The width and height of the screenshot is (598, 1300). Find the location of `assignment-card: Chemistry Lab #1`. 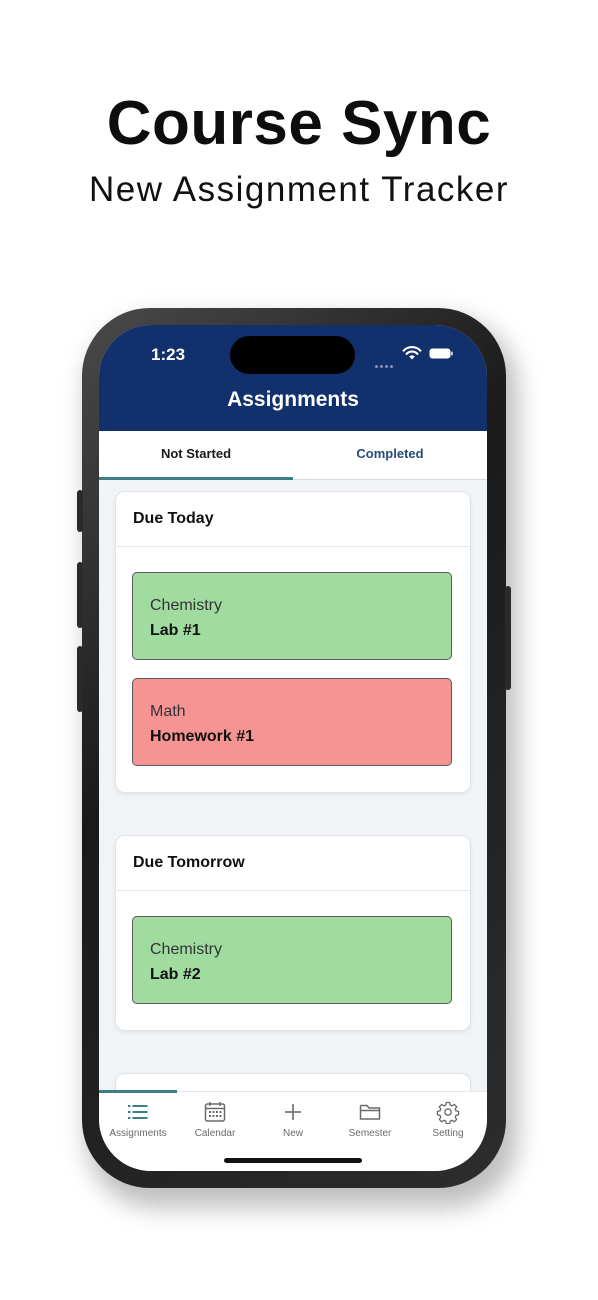

assignment-card: Chemistry Lab #1 is located at coordinates (292, 616).